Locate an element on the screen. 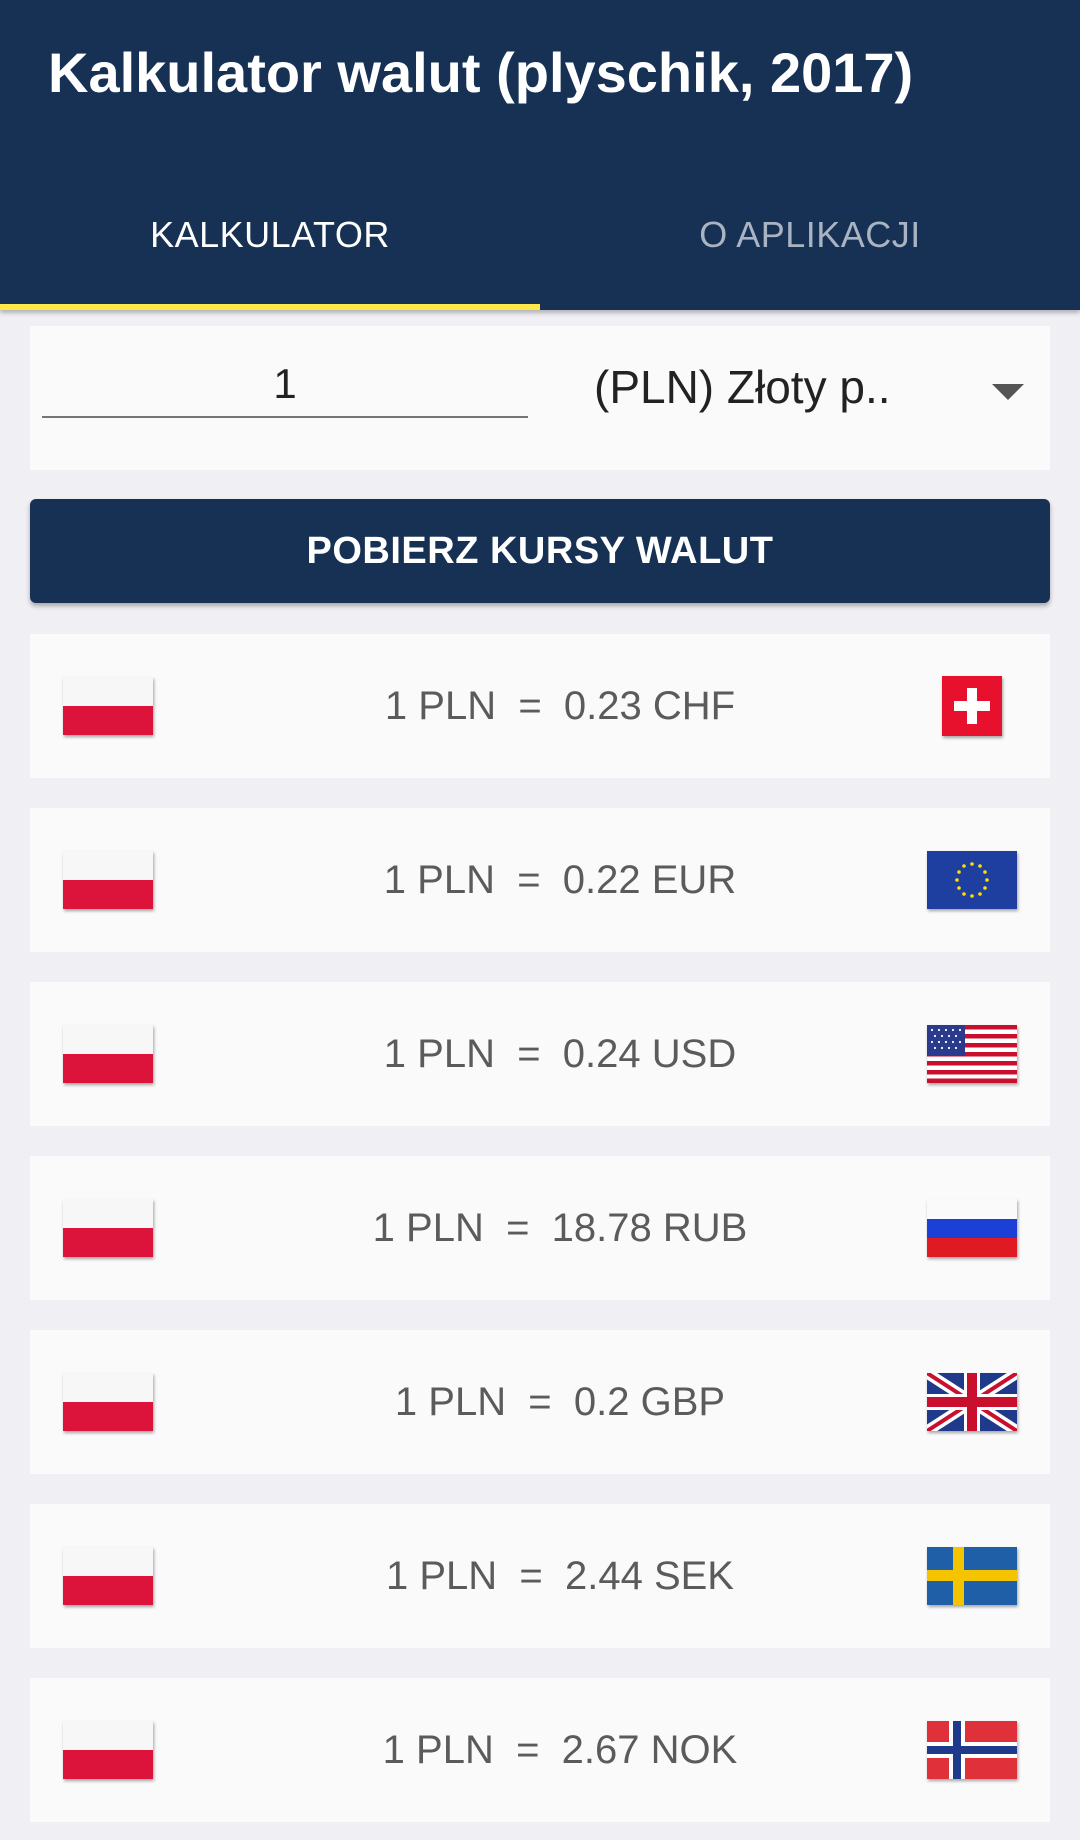  norway-flag-icon is located at coordinates (972, 1750).